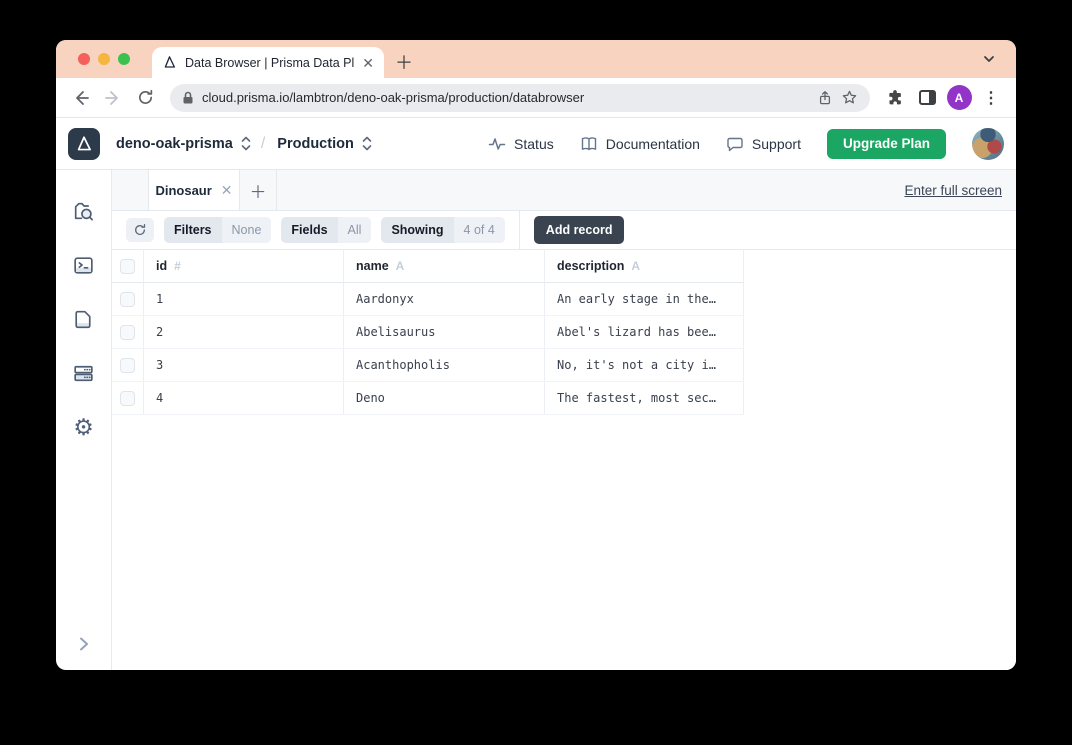 Image resolution: width=1072 pixels, height=745 pixels. I want to click on select-all-checkbox, so click(127, 266).